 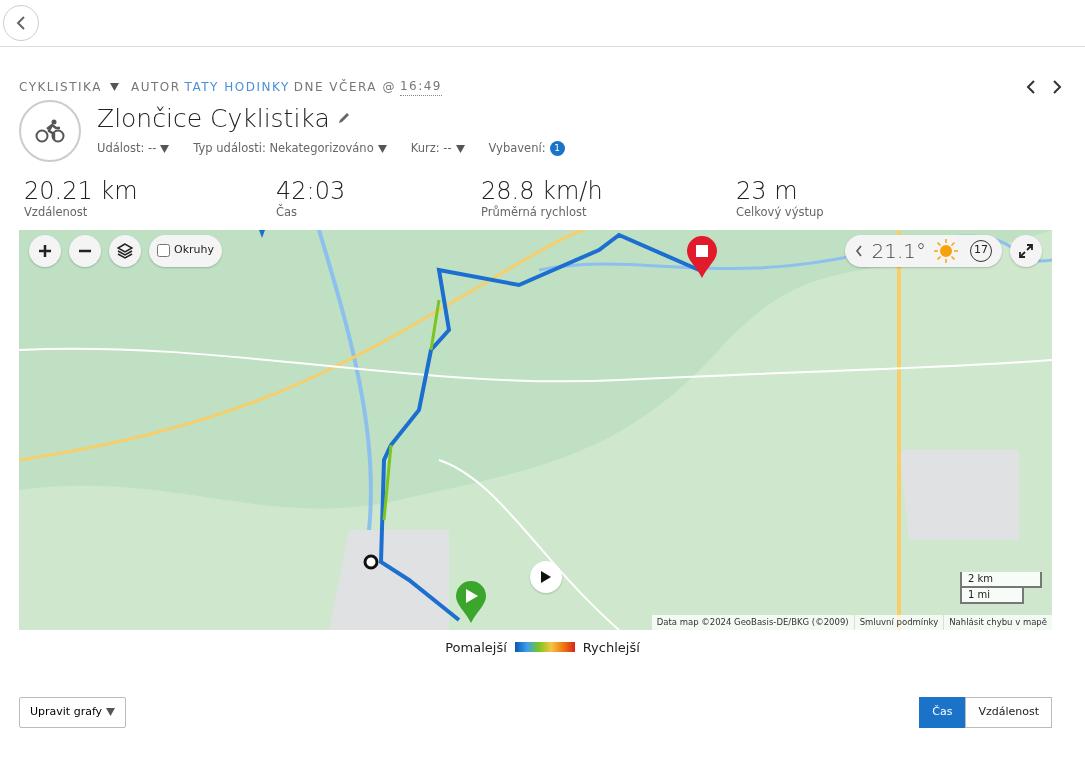 I want to click on count-badge: 1, so click(x=557, y=149).